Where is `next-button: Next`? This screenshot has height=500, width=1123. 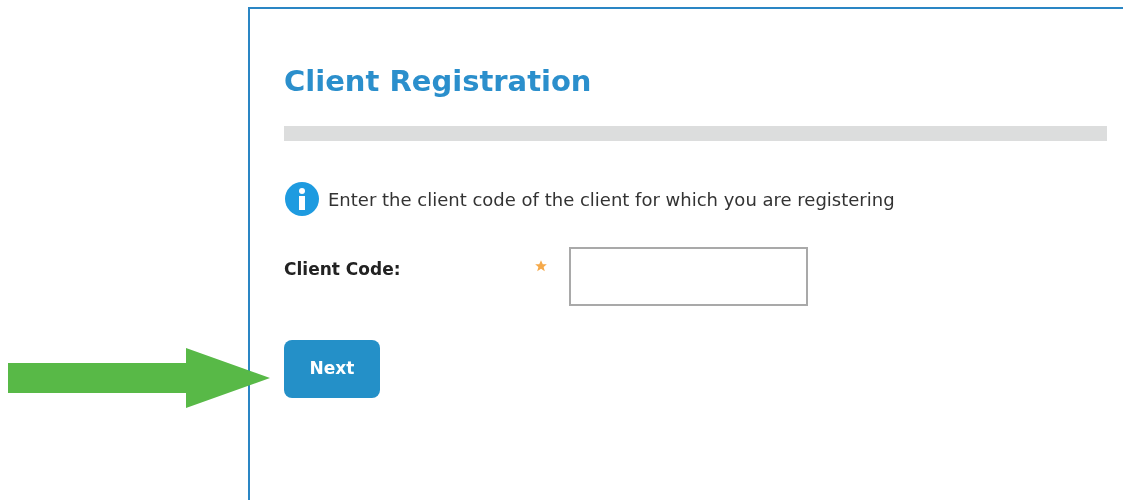 next-button: Next is located at coordinates (332, 369).